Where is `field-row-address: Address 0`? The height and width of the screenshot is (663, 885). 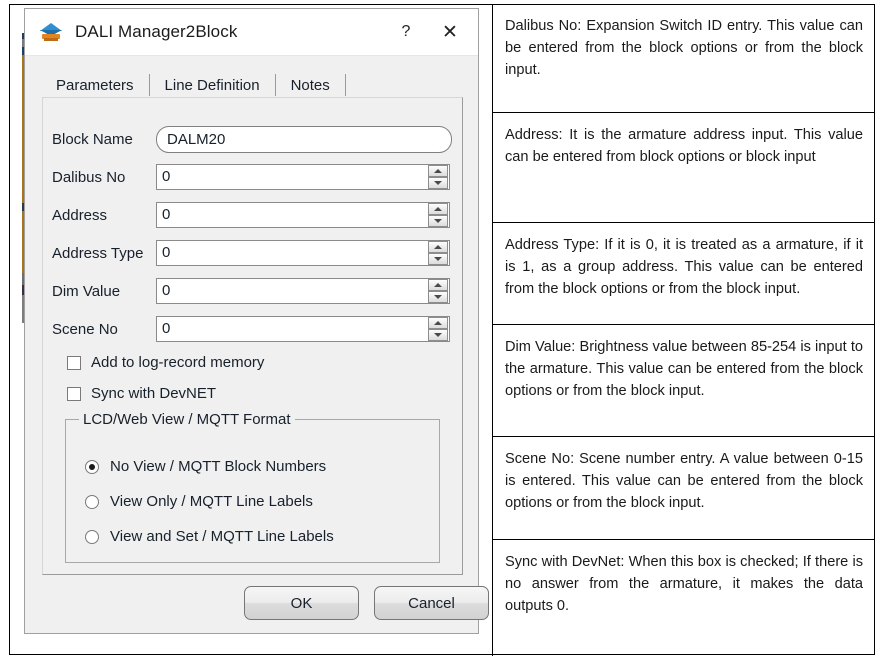
field-row-address: Address 0 is located at coordinates (264, 215).